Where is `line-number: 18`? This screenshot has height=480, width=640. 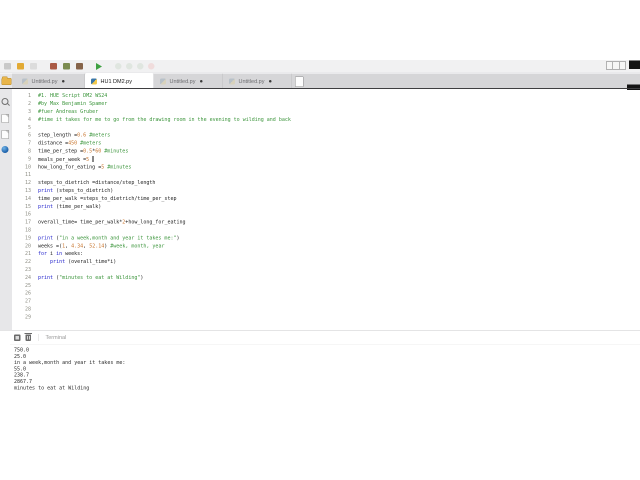
line-number: 18 is located at coordinates (27, 230).